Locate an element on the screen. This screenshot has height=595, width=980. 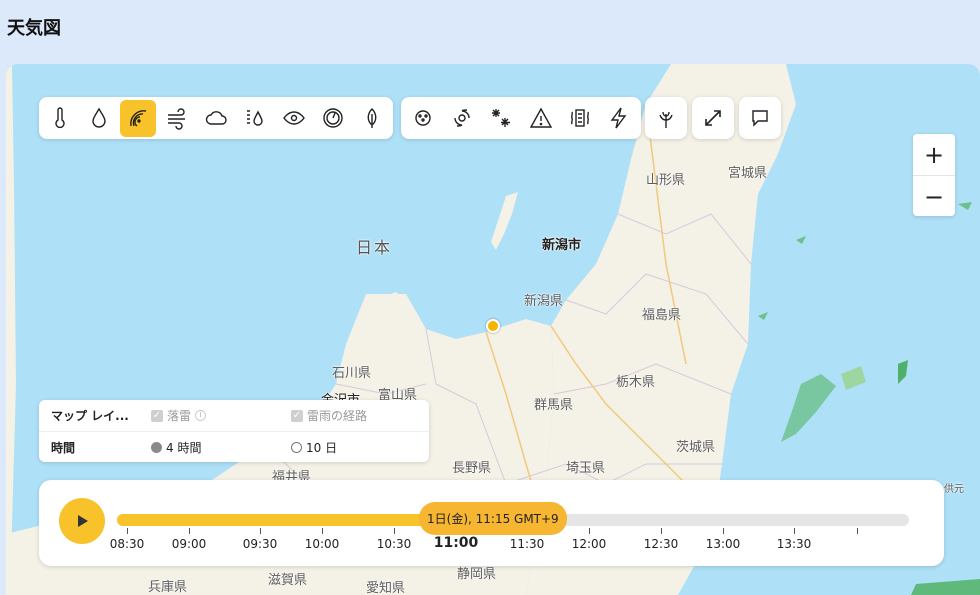
timeline-progress is located at coordinates (275, 520).